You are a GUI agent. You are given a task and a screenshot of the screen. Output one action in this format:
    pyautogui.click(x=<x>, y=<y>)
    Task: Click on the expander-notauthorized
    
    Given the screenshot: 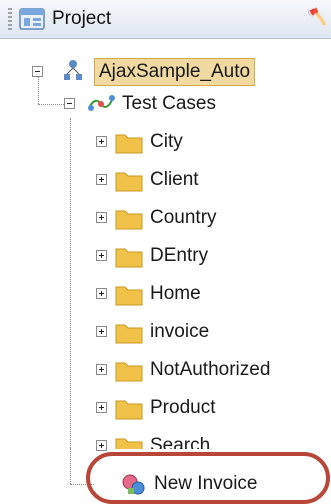 What is the action you would take?
    pyautogui.click(x=101, y=369)
    